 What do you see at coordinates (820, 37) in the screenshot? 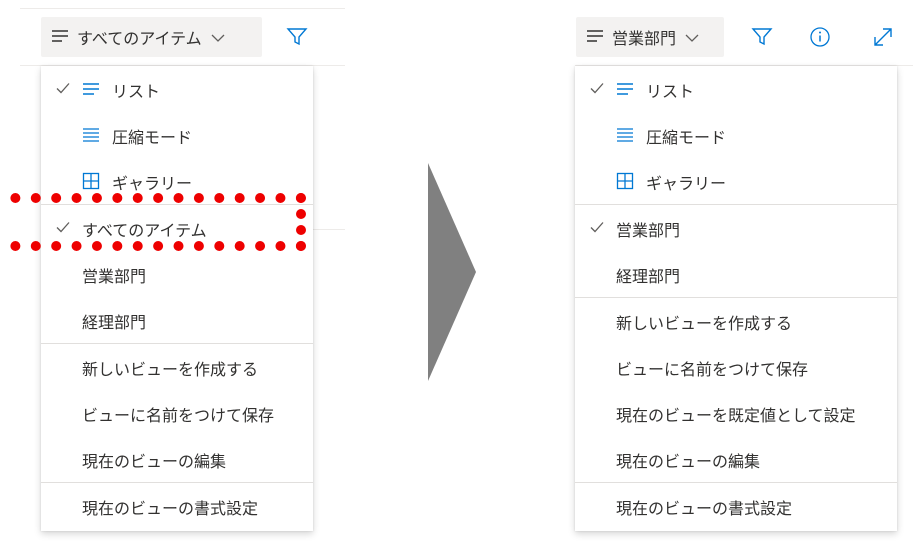
I see `info-icon` at bounding box center [820, 37].